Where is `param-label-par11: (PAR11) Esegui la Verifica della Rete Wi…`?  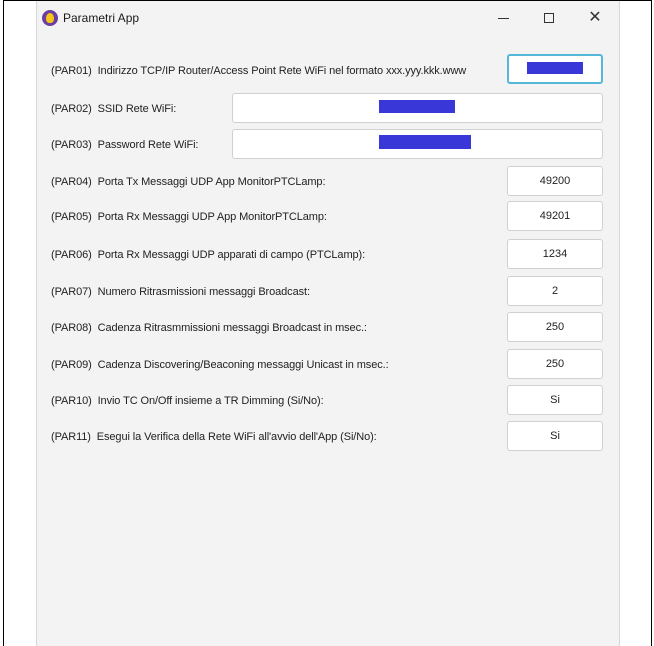 param-label-par11: (PAR11) Esegui la Verifica della Rete Wi… is located at coordinates (214, 437).